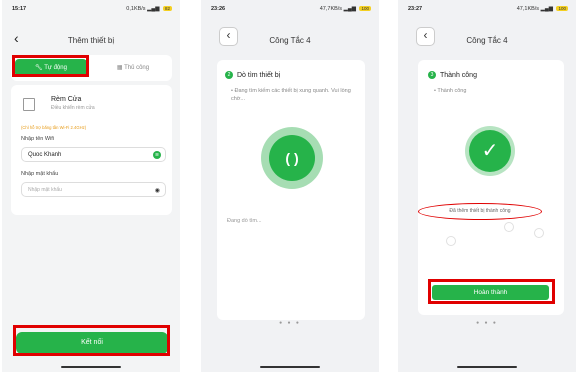  Describe the element at coordinates (292, 158) in the screenshot. I see `scan-icon: ( )` at that location.